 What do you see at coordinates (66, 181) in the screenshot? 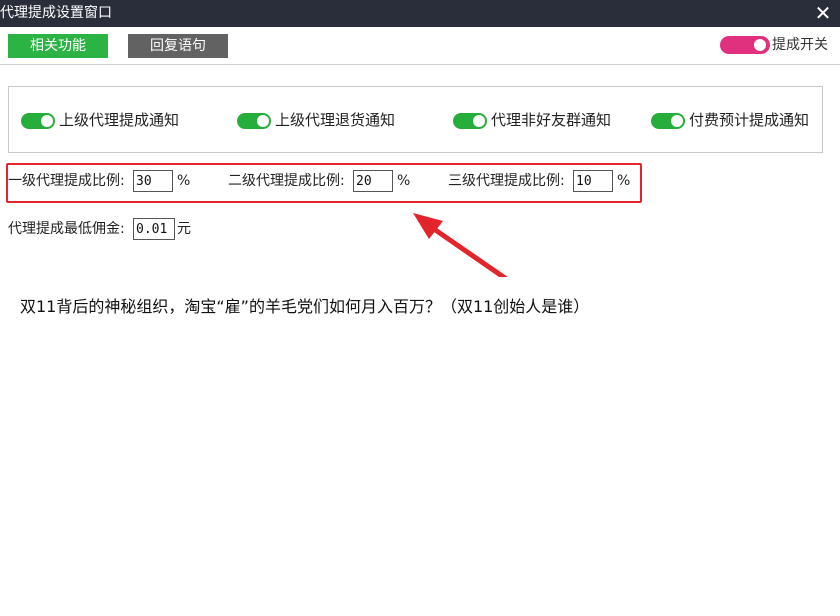
I see `level1-ratio-label: 一级代理提成比例:` at bounding box center [66, 181].